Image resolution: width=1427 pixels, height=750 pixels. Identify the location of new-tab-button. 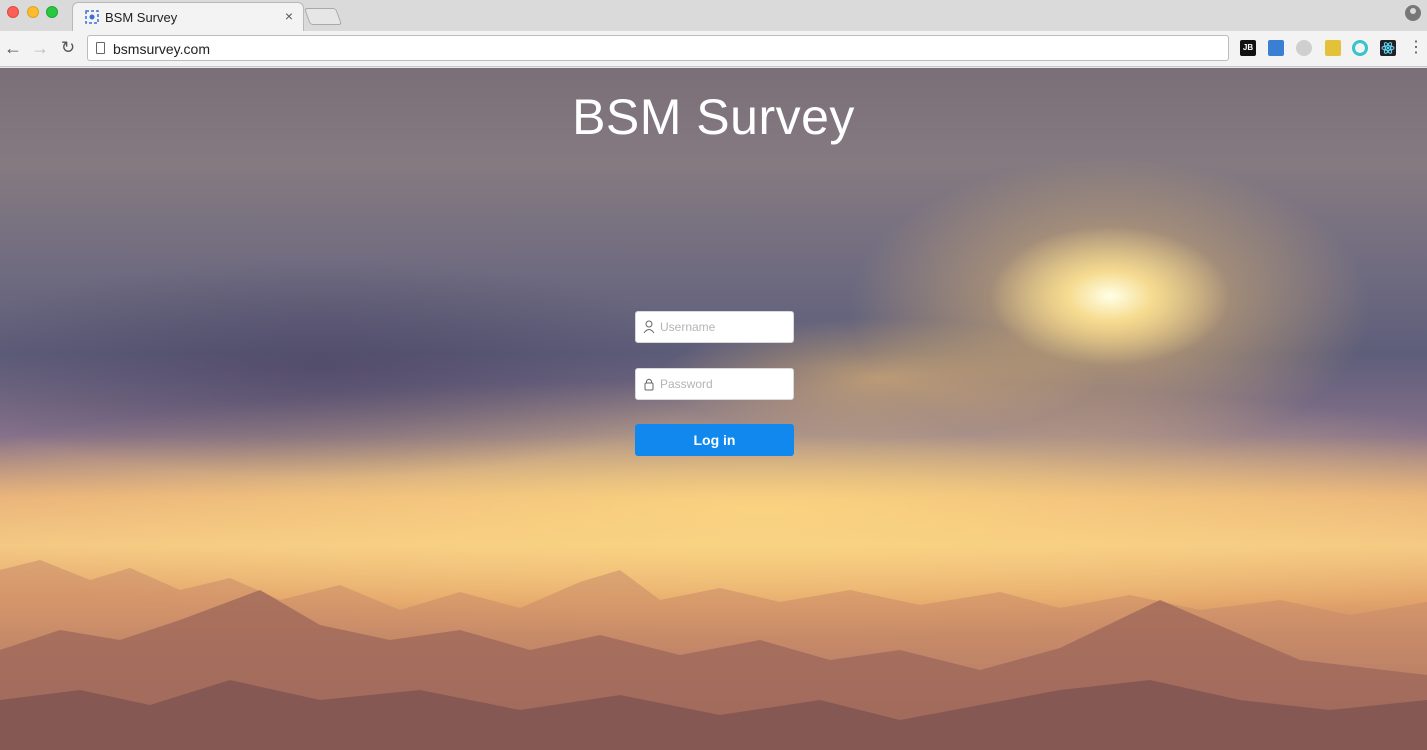
(323, 16).